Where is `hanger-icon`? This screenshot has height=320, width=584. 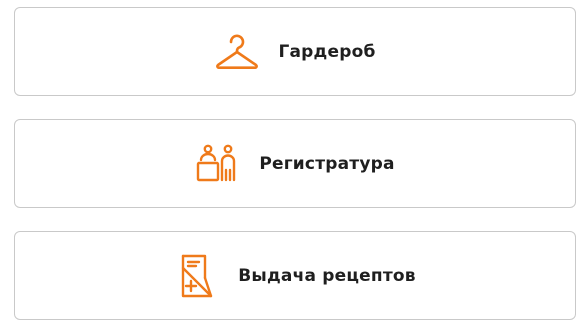 hanger-icon is located at coordinates (237, 52).